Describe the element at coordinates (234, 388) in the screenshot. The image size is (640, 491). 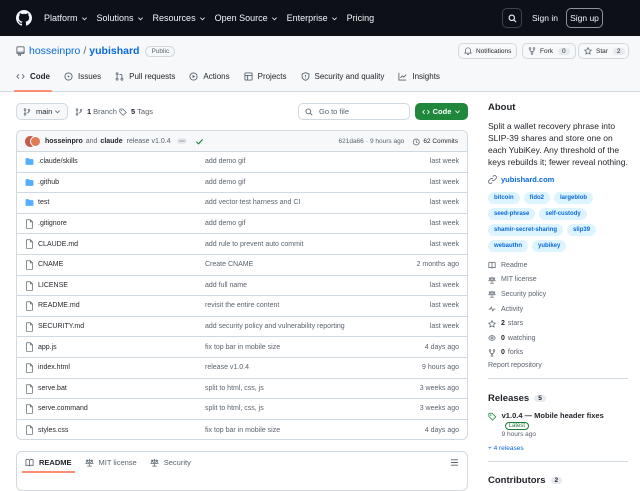
I see `file-commit-message: split to html, css, js` at that location.